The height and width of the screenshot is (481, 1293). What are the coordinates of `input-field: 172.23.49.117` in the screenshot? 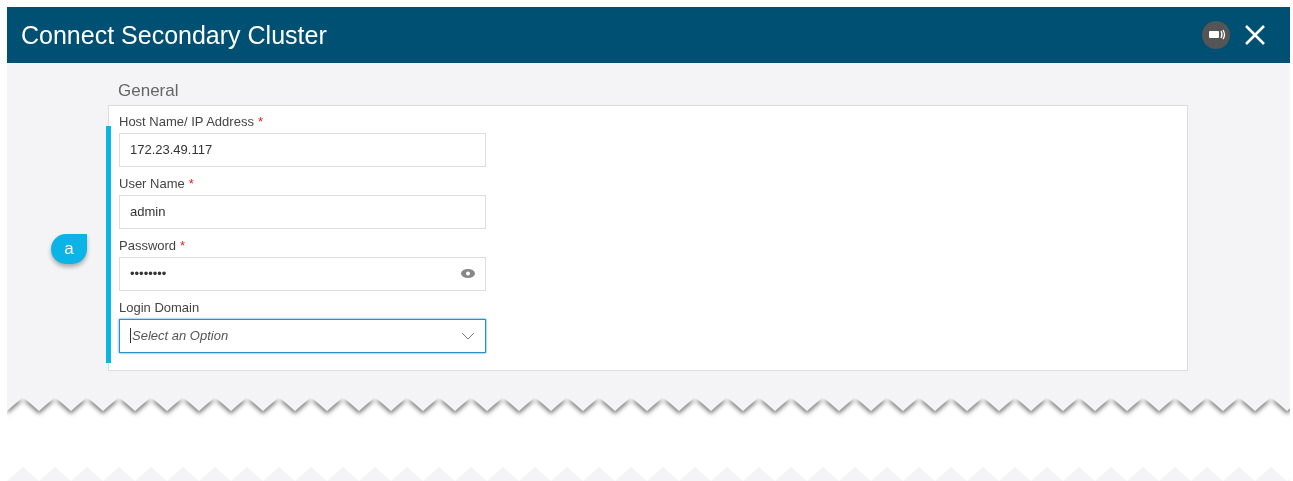 It's located at (302, 150).